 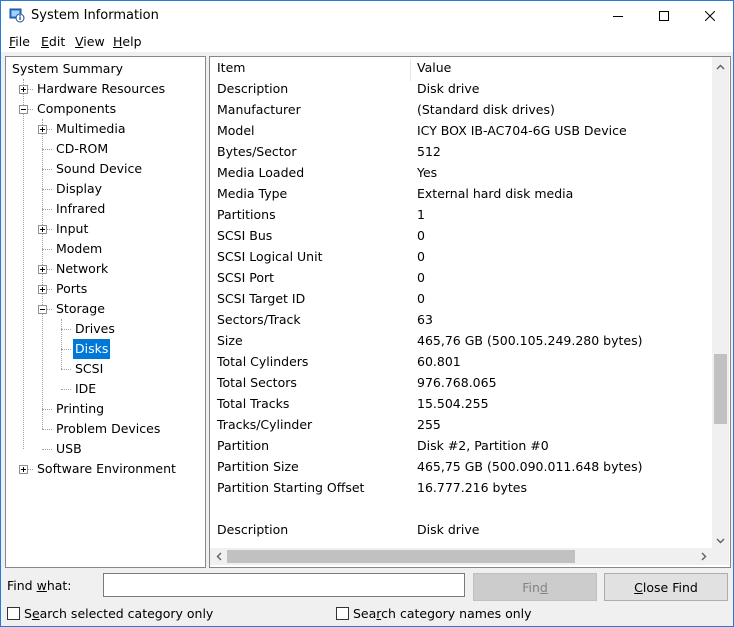 What do you see at coordinates (104, 389) in the screenshot?
I see `tree-item: IDE` at bounding box center [104, 389].